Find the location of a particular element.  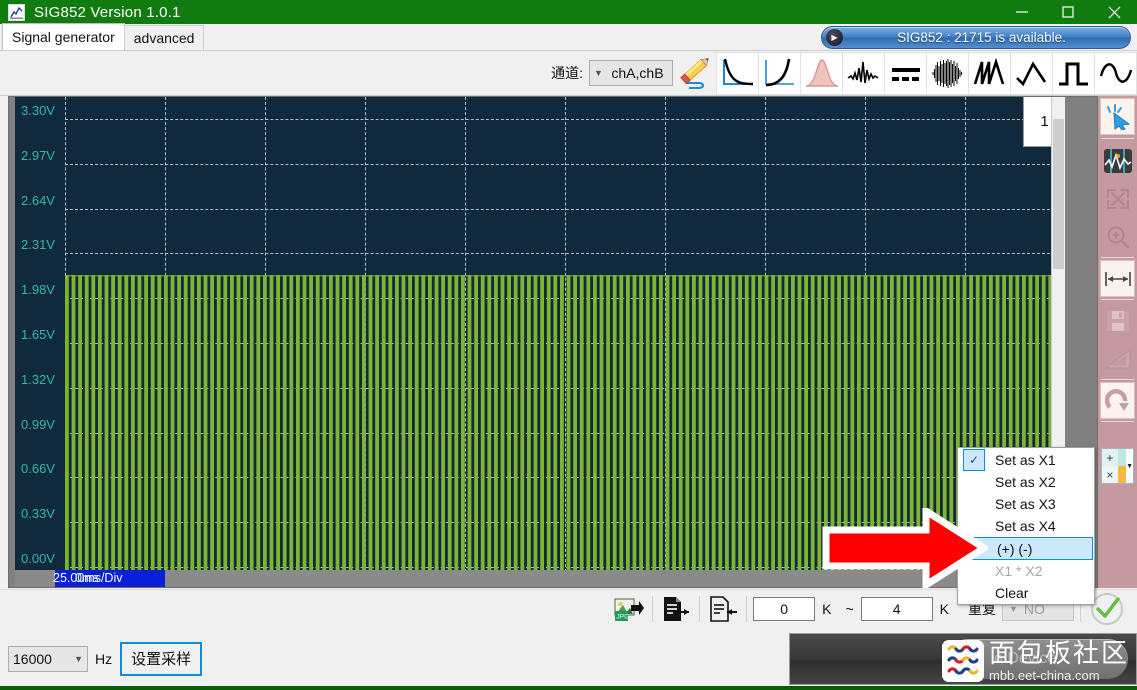

range-to-value: 4 is located at coordinates (896, 608).